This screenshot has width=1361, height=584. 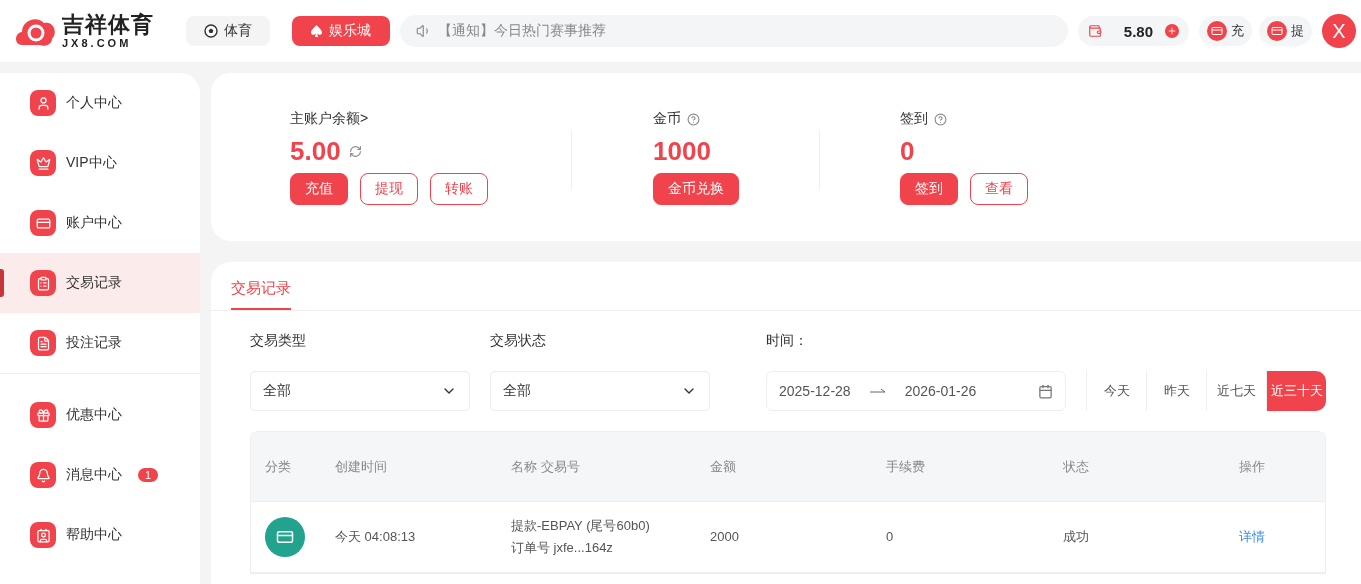 I want to click on action-button: 充值, so click(x=319, y=189).